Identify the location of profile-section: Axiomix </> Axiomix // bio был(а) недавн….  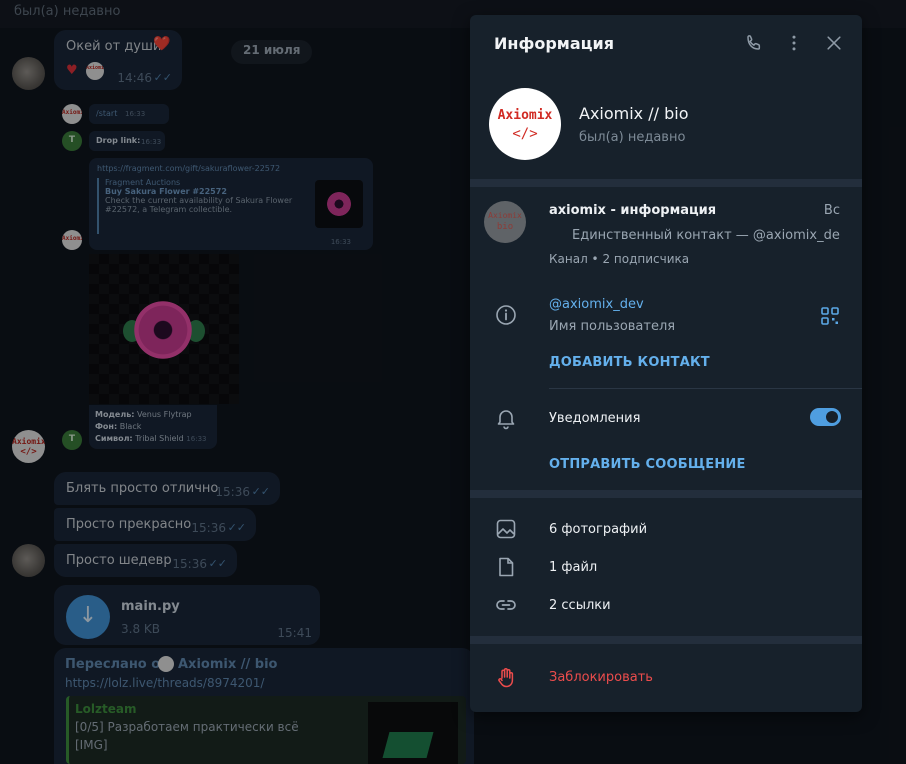
(666, 128).